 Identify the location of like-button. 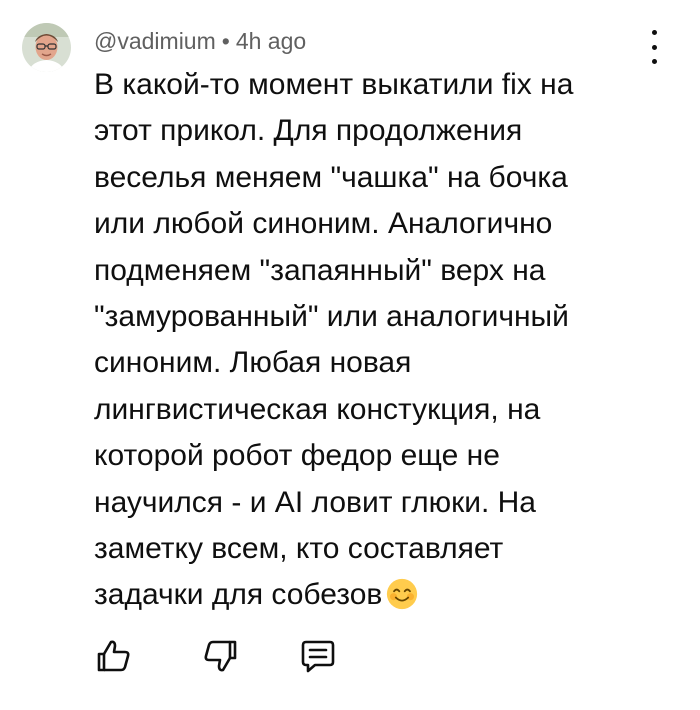
(114, 656).